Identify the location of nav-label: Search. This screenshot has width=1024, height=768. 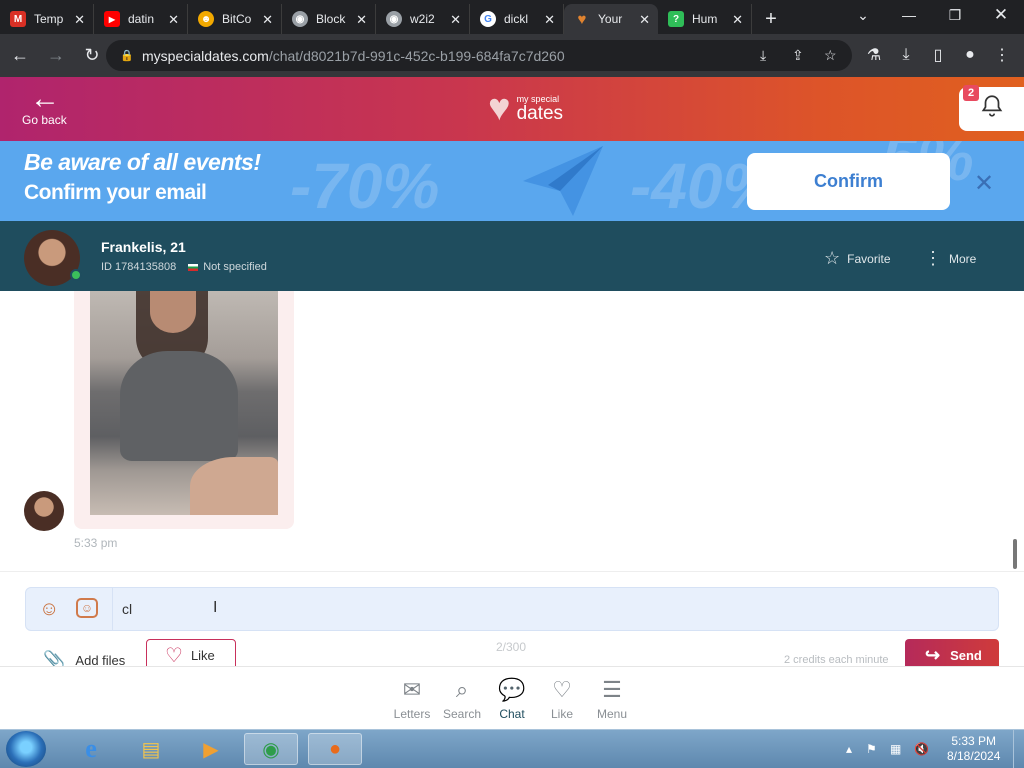
(462, 714).